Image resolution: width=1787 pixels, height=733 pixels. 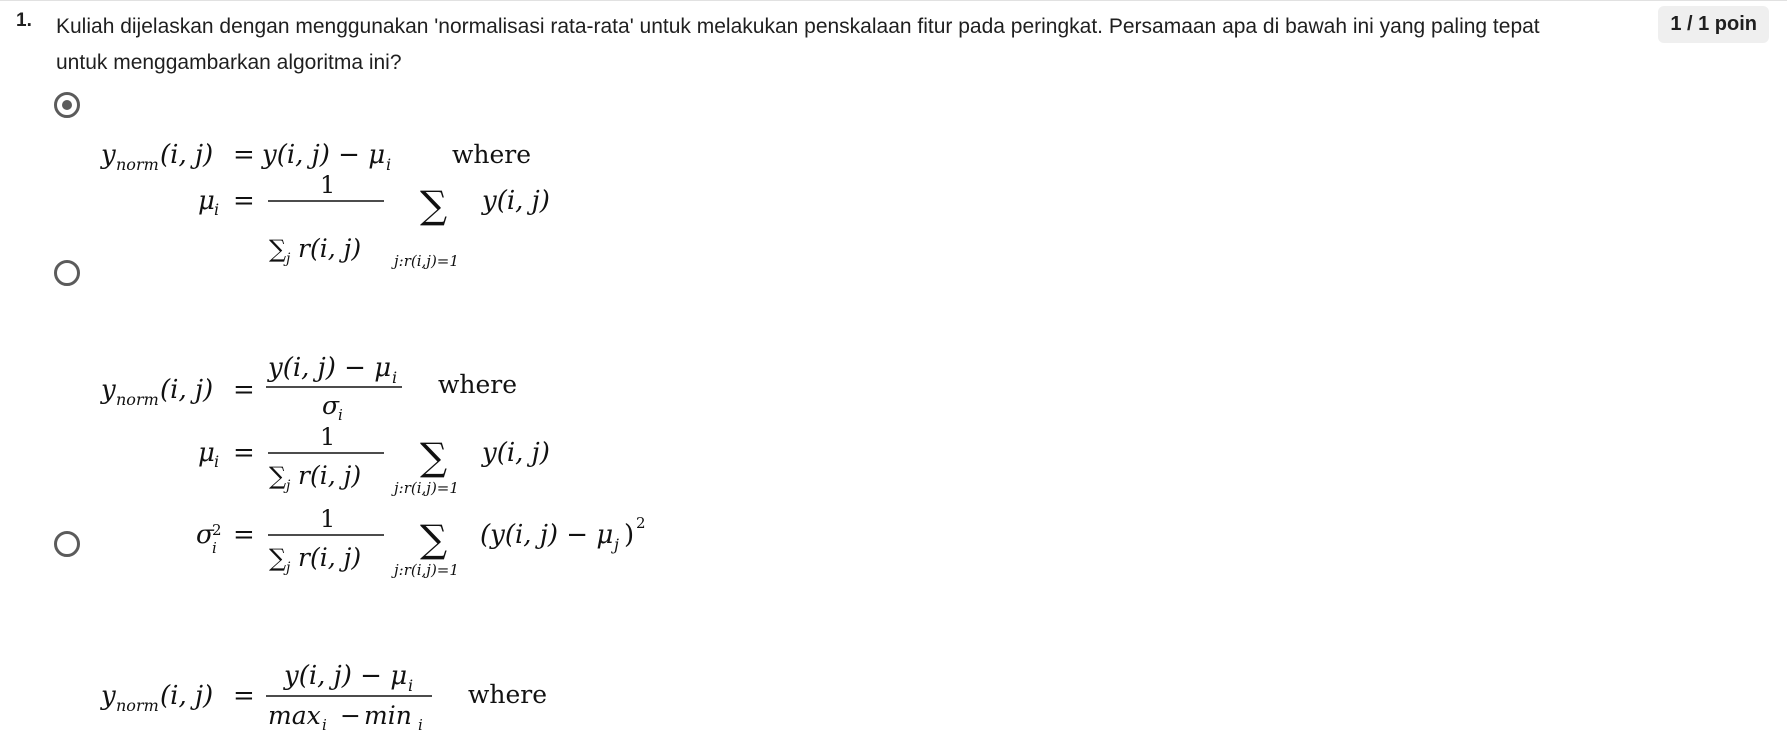 What do you see at coordinates (350, 715) in the screenshot?
I see `minus: −` at bounding box center [350, 715].